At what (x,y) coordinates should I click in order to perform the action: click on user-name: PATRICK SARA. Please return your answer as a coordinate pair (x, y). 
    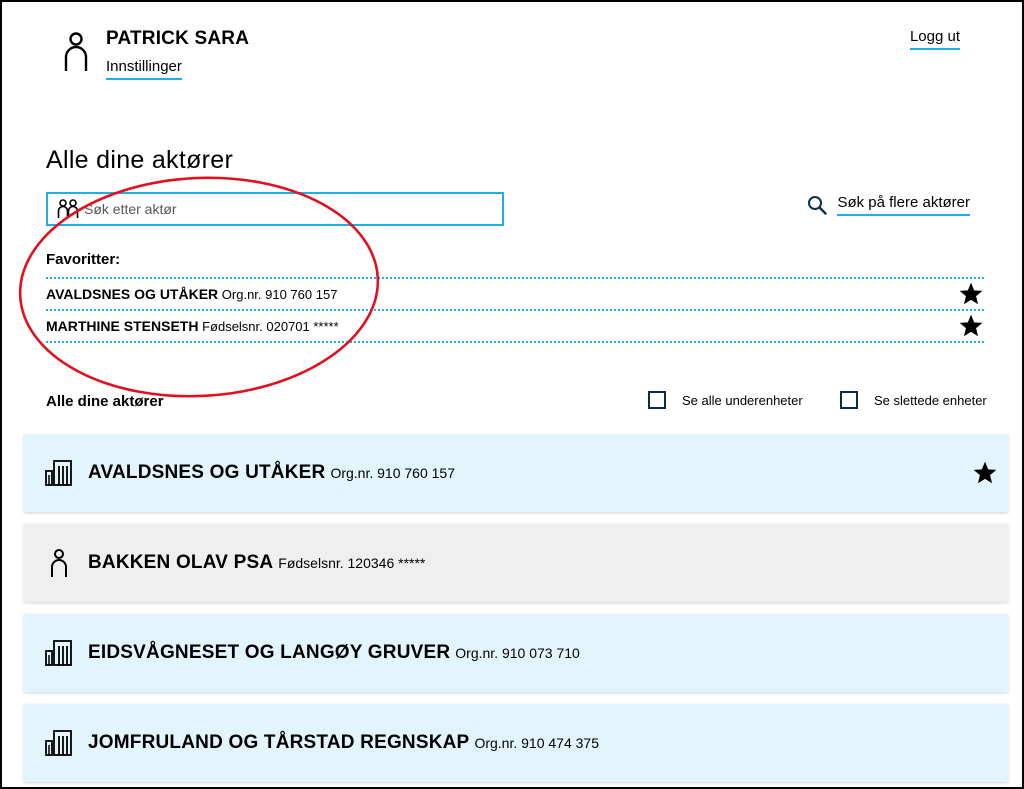
    Looking at the image, I should click on (178, 38).